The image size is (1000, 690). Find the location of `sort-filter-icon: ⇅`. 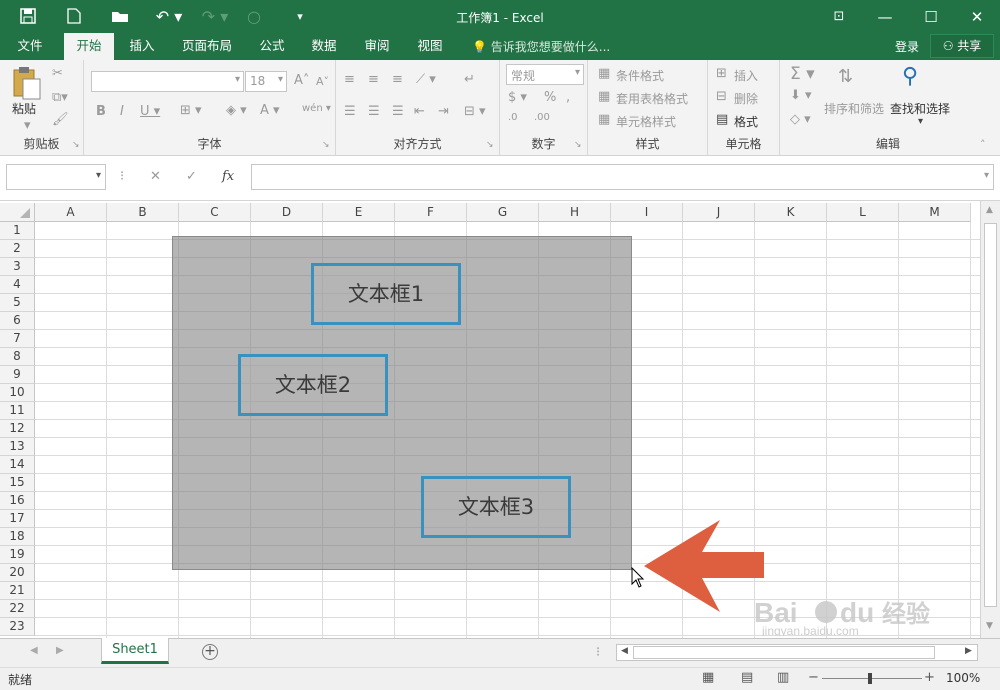

sort-filter-icon: ⇅ is located at coordinates (845, 76).